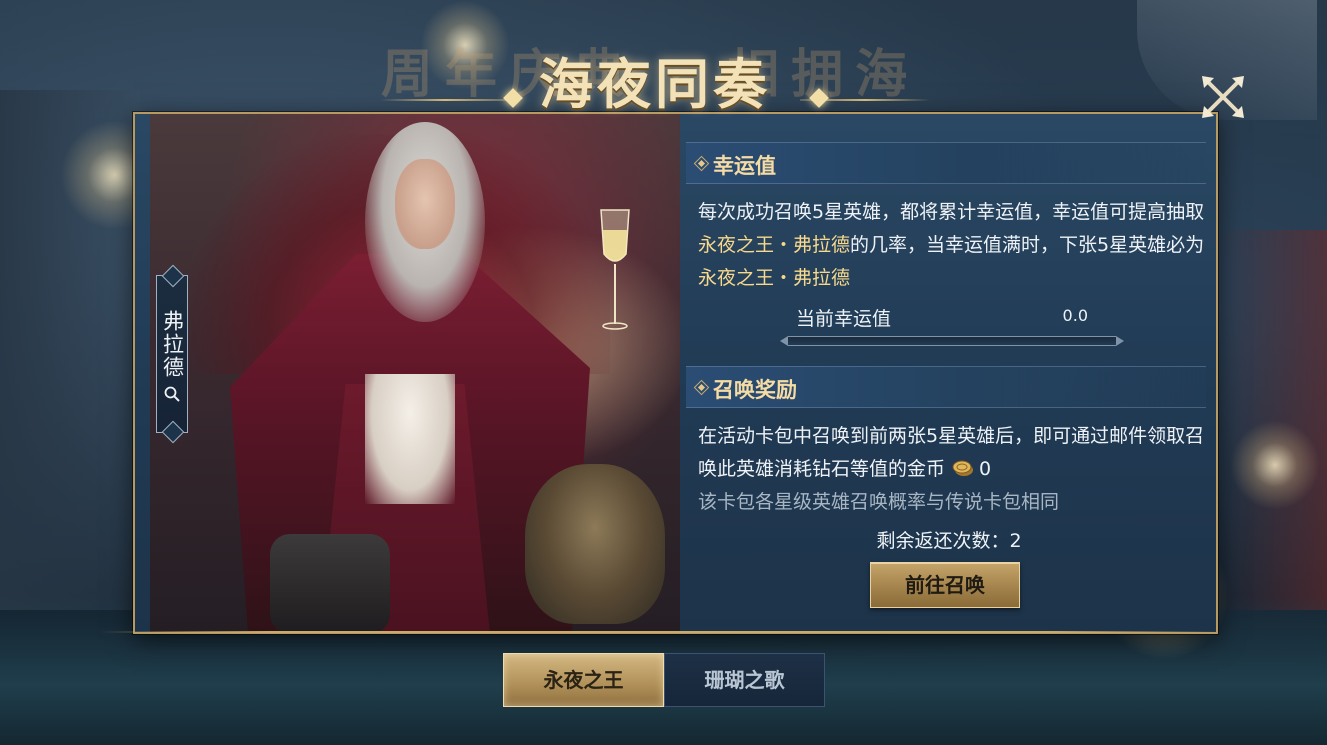 Image resolution: width=1327 pixels, height=745 pixels. What do you see at coordinates (946, 387) in the screenshot?
I see `reward-section-header: 召唤奖励` at bounding box center [946, 387].